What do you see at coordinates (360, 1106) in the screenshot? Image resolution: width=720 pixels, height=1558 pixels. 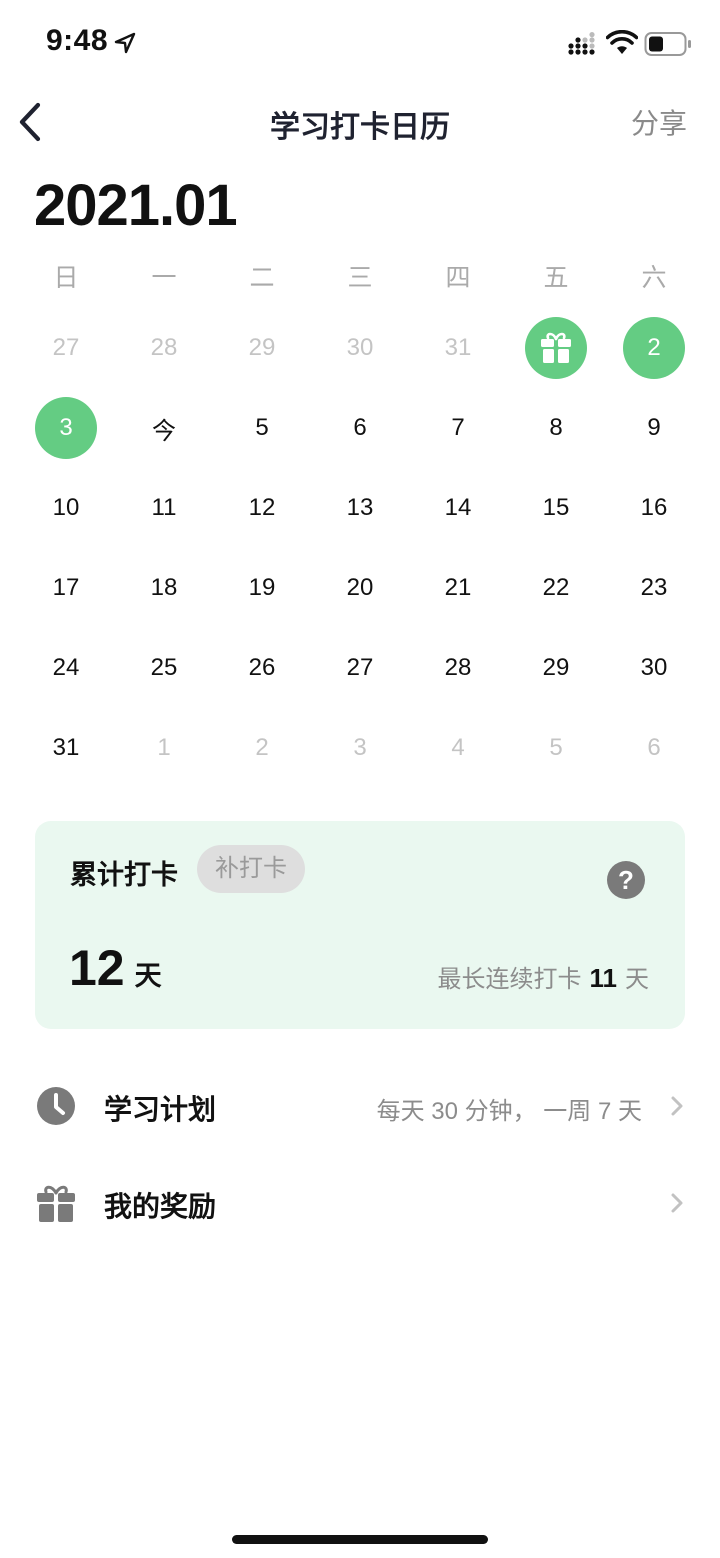 I see `study-plan-row: 学习计划 每天 30 分钟， 一周 7 天` at bounding box center [360, 1106].